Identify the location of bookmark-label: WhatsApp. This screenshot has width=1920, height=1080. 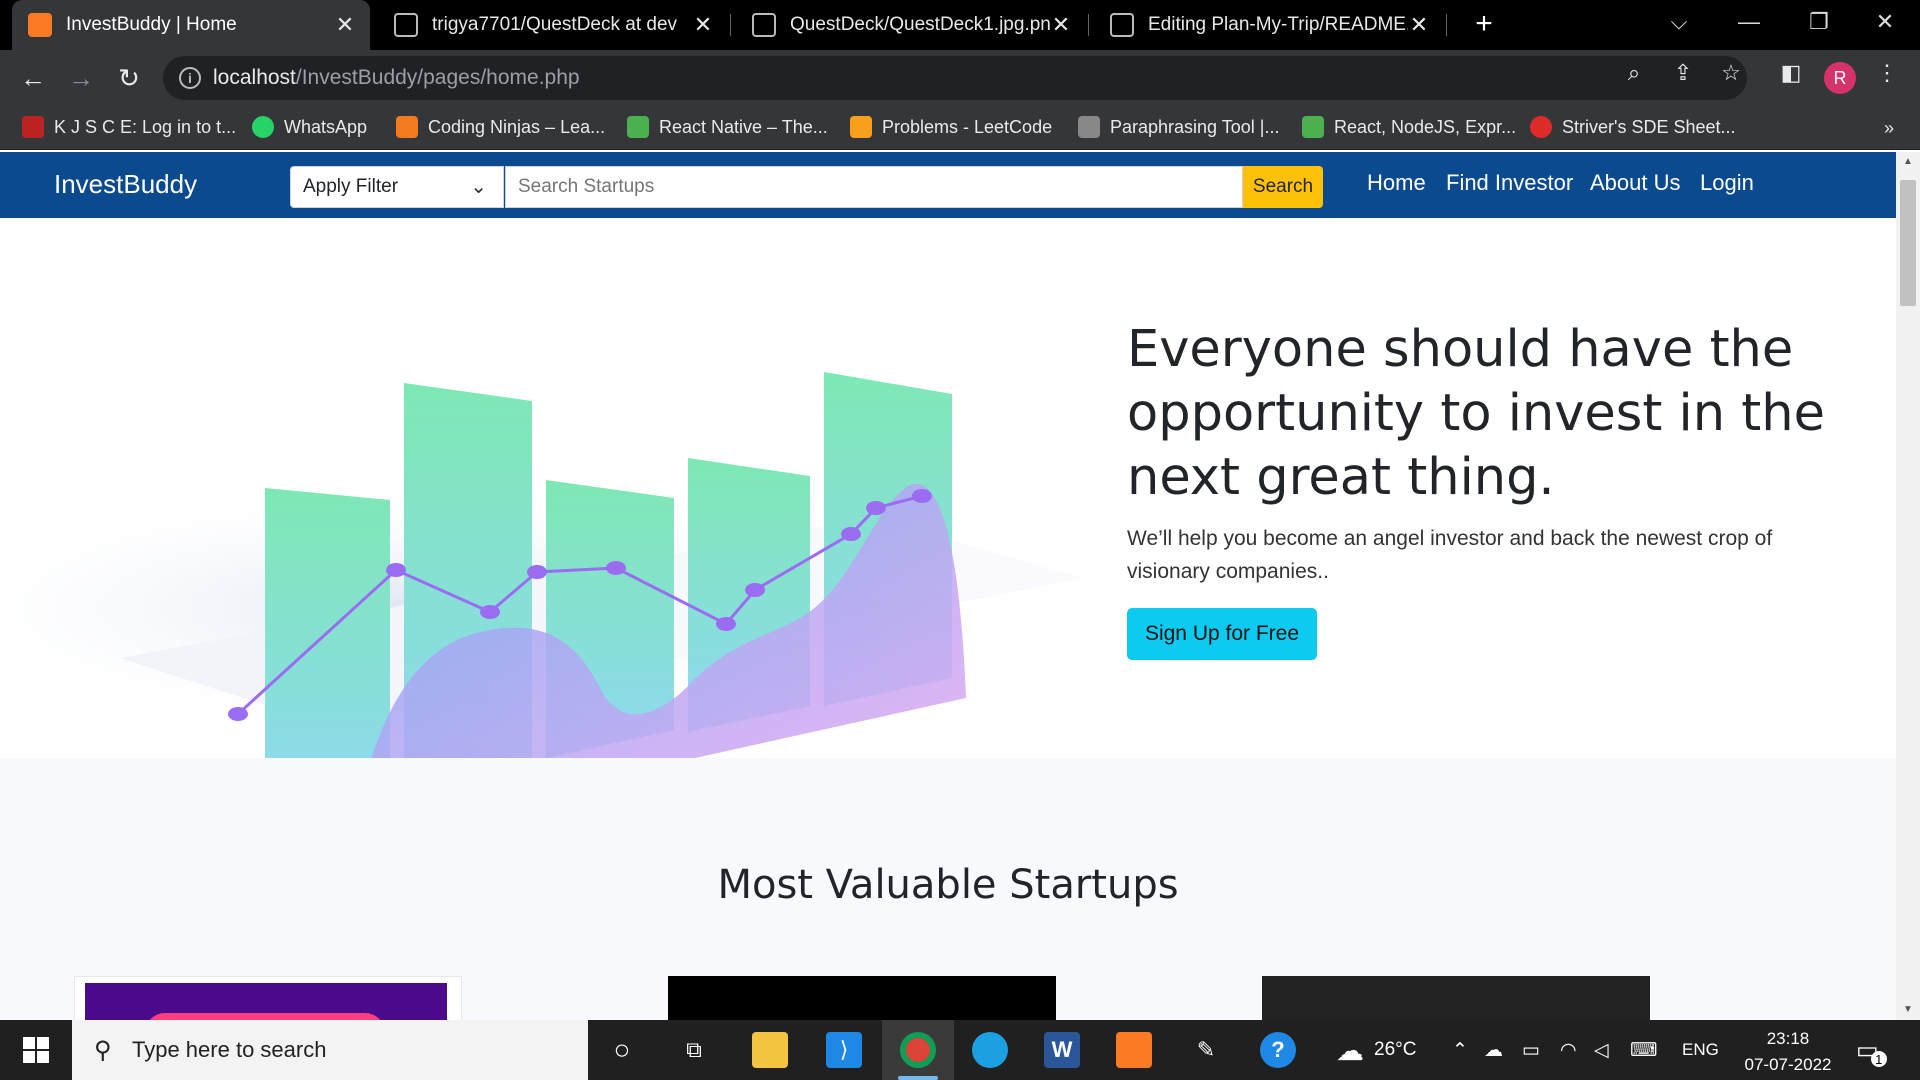
(326, 126).